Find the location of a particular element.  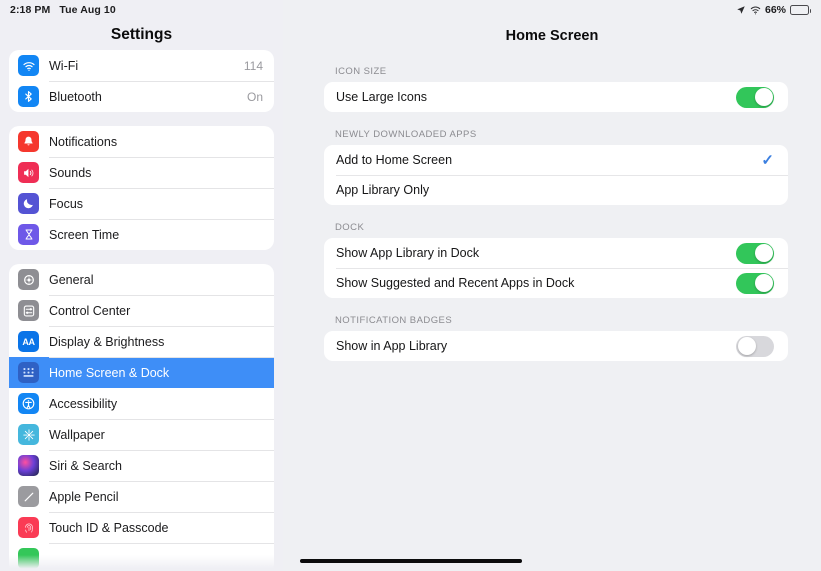

status-time: 2:18 PM is located at coordinates (30, 10).